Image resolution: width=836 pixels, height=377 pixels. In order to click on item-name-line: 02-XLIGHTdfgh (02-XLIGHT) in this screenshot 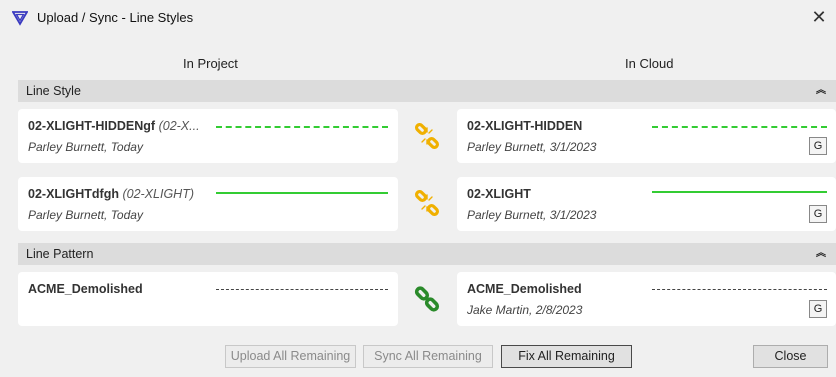, I will do `click(111, 194)`.